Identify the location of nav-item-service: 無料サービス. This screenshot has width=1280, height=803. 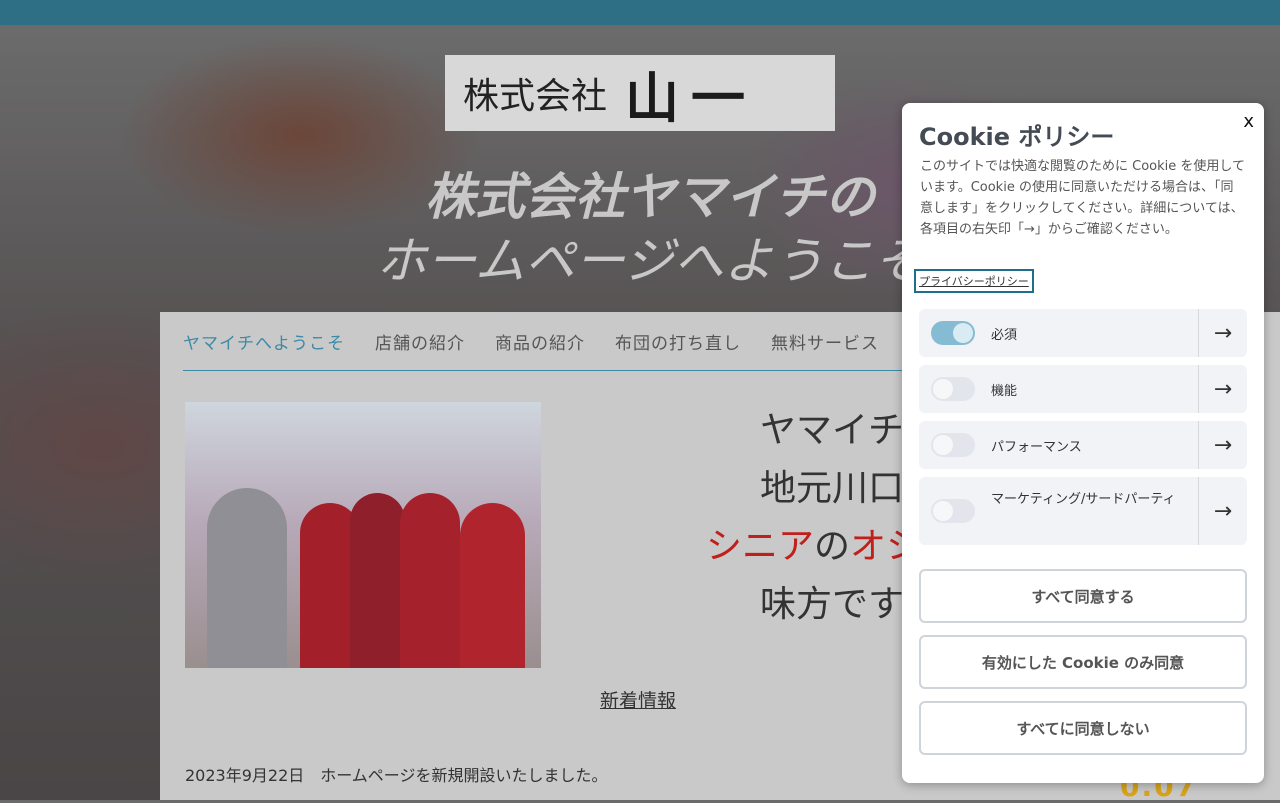
(825, 341).